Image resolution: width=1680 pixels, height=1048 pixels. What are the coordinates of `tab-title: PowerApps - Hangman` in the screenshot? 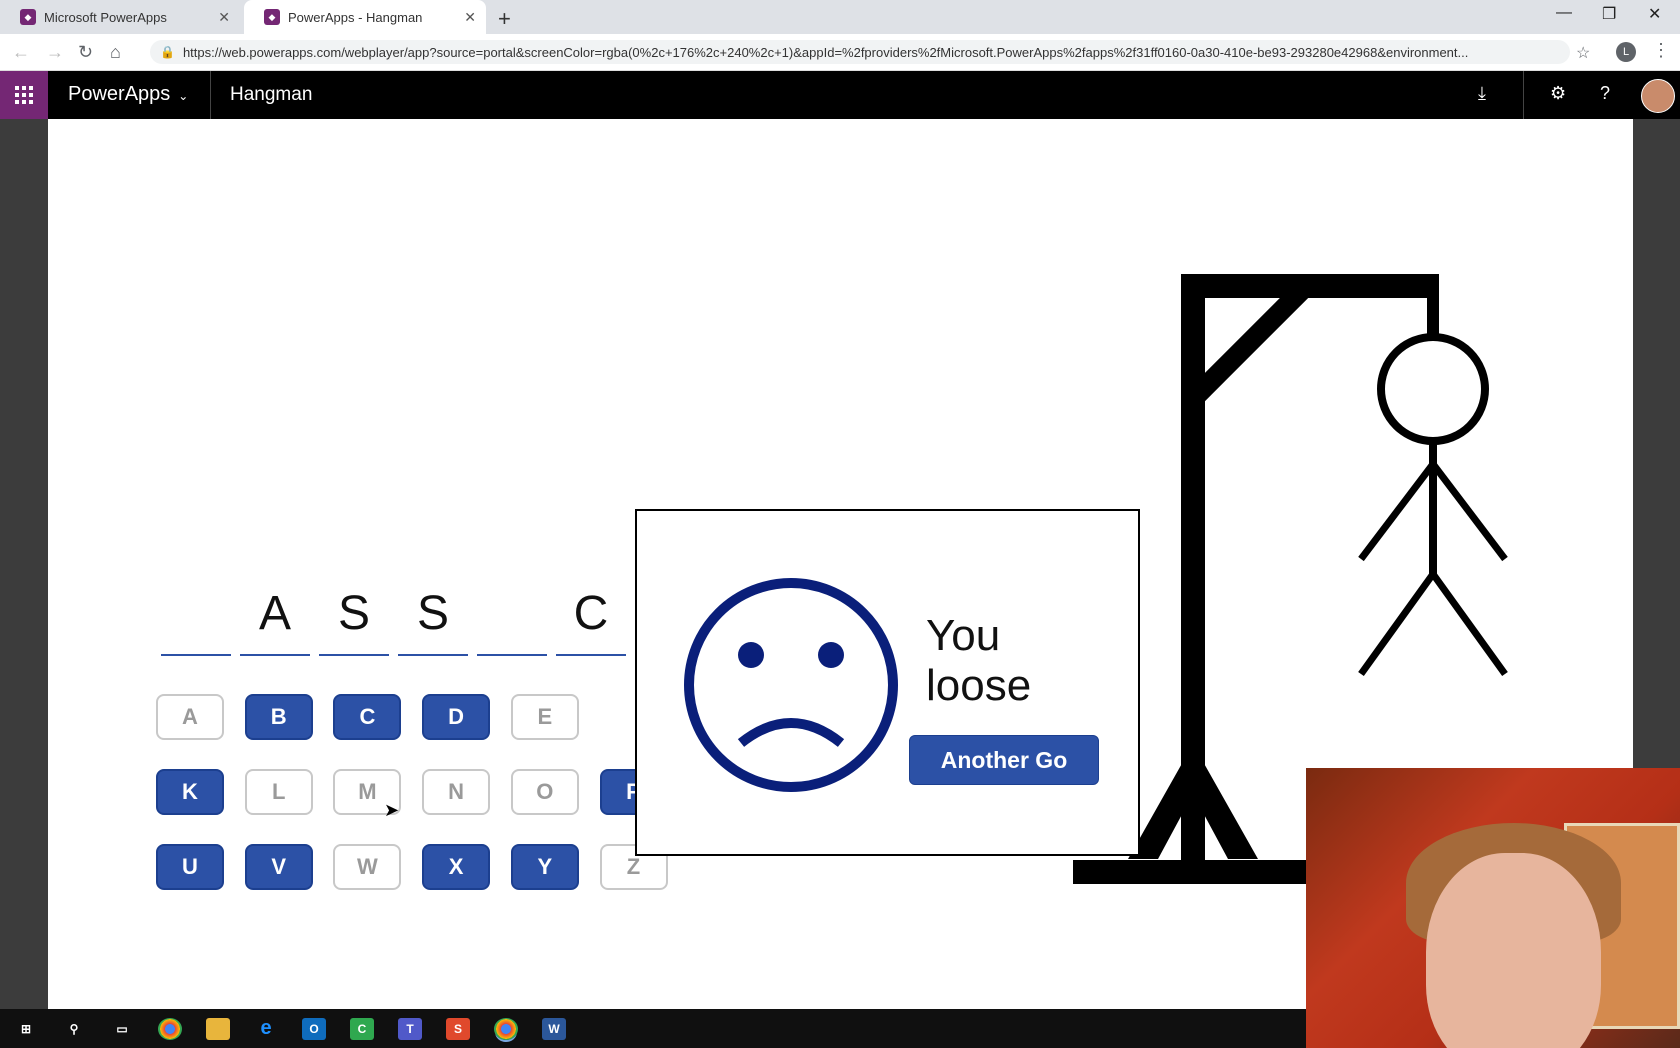 It's located at (355, 17).